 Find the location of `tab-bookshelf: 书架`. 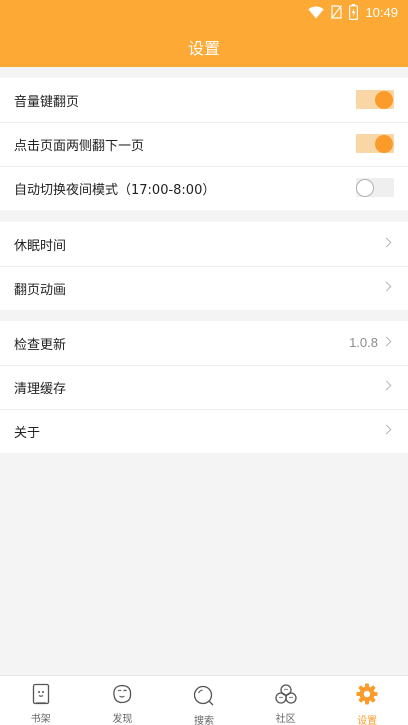

tab-bookshelf: 书架 is located at coordinates (41, 700).